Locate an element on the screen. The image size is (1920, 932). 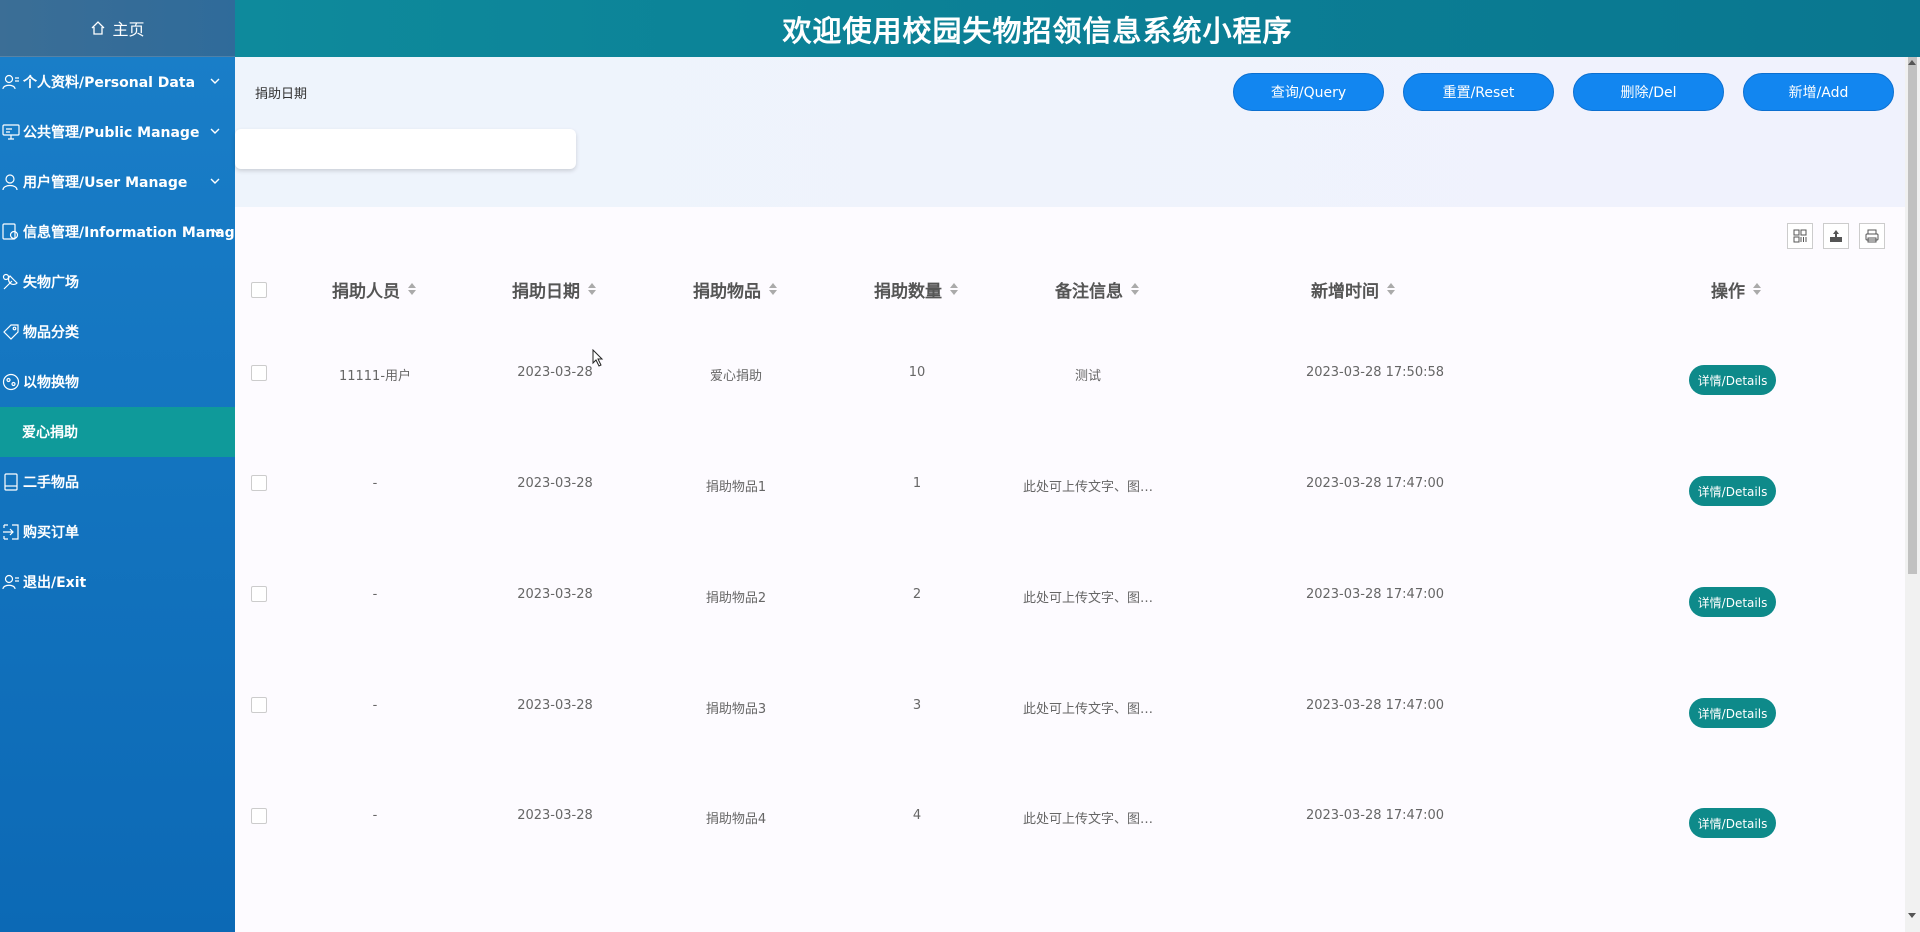
column-header-date: 捐助日期 is located at coordinates (554, 290).